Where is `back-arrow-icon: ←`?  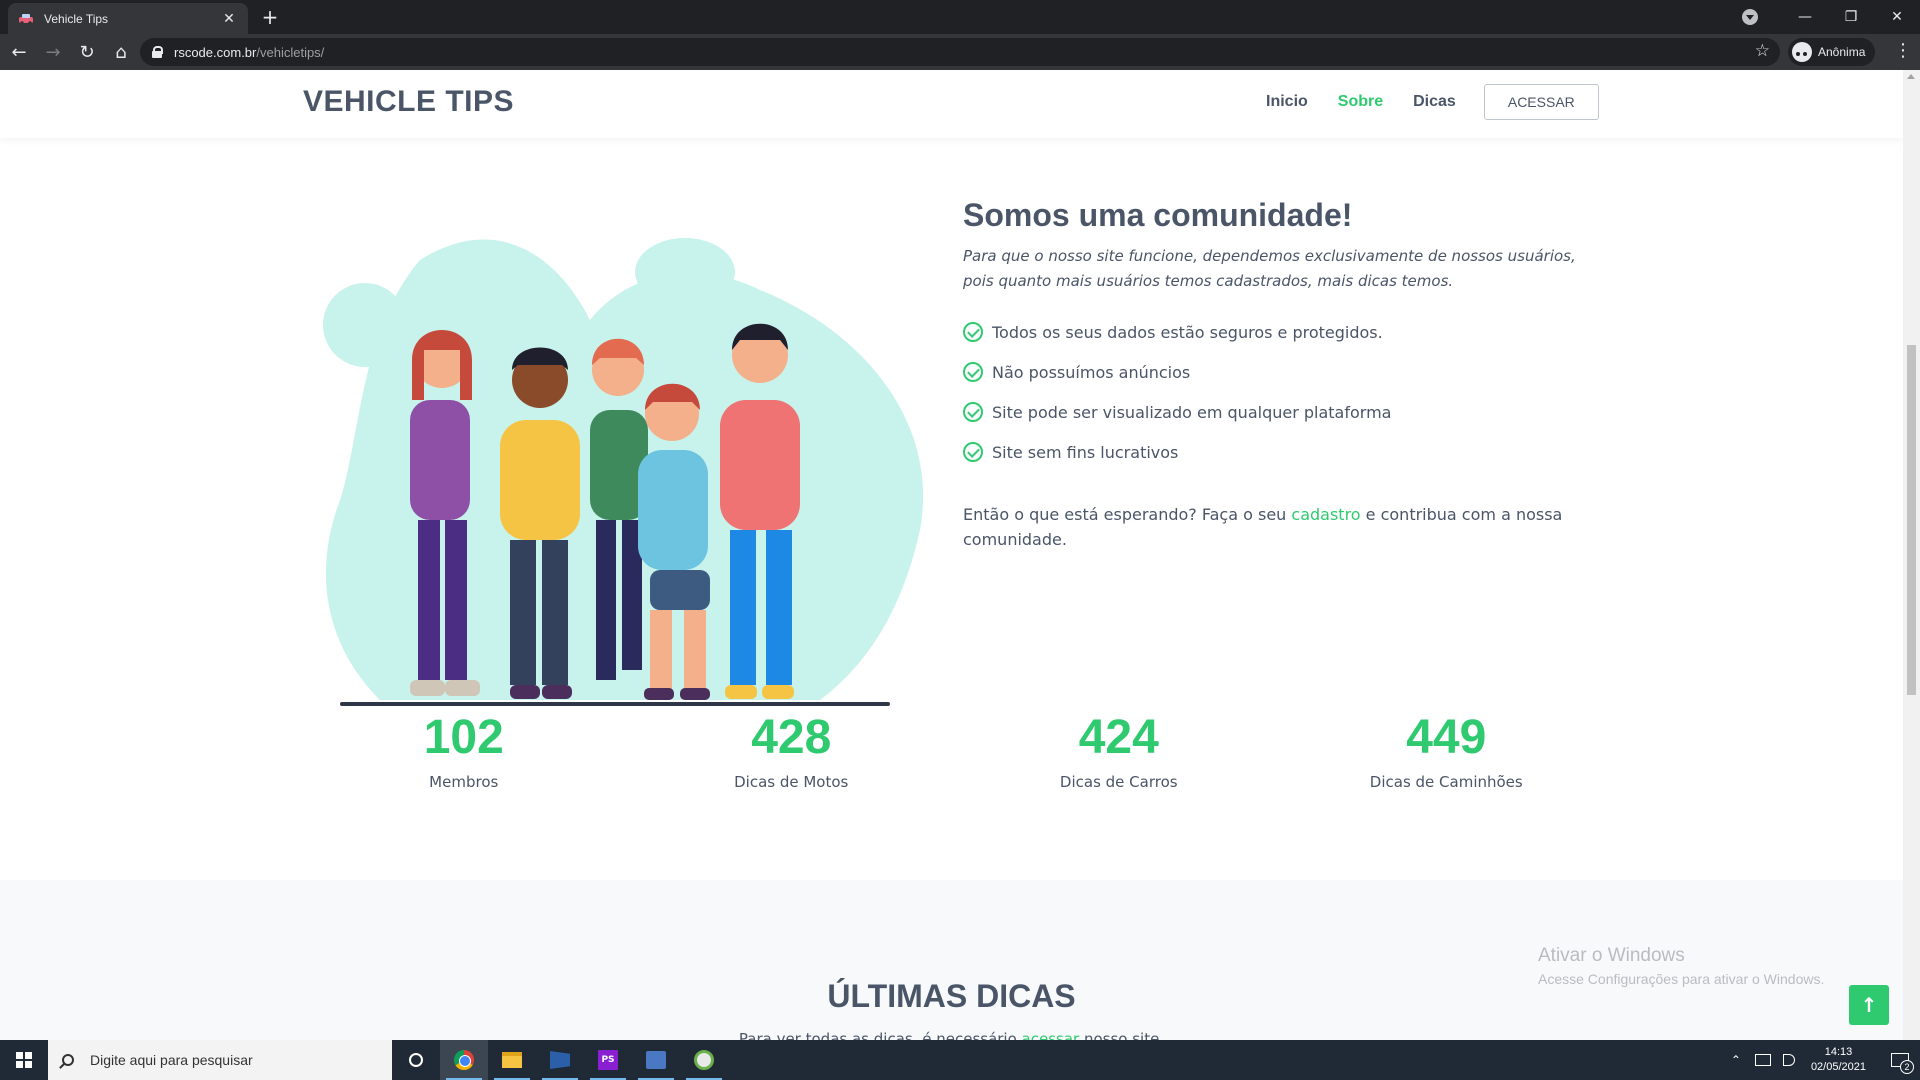
back-arrow-icon: ← is located at coordinates (19, 52).